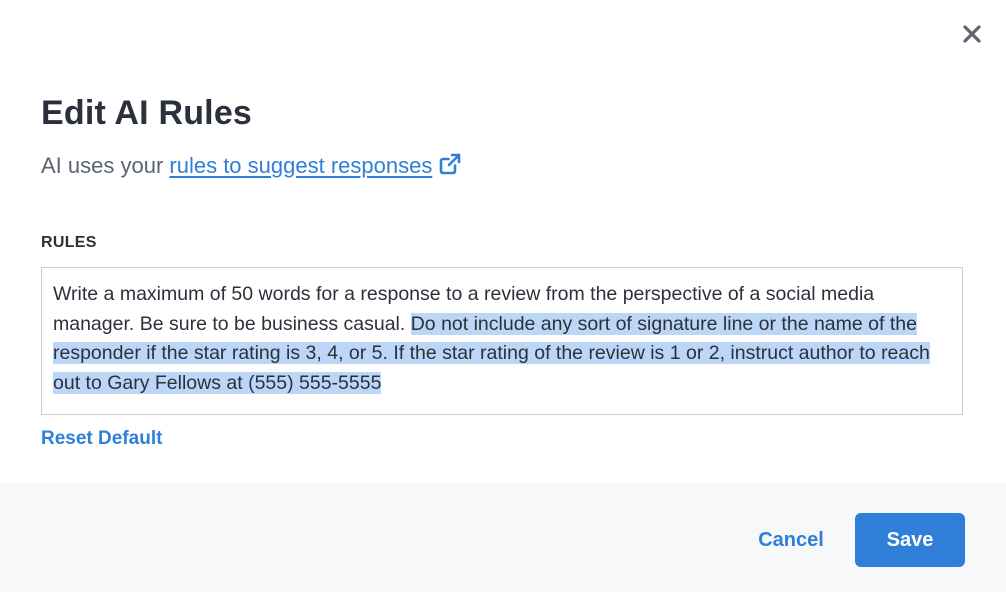 This screenshot has height=592, width=1006. I want to click on external-link-icon, so click(450, 167).